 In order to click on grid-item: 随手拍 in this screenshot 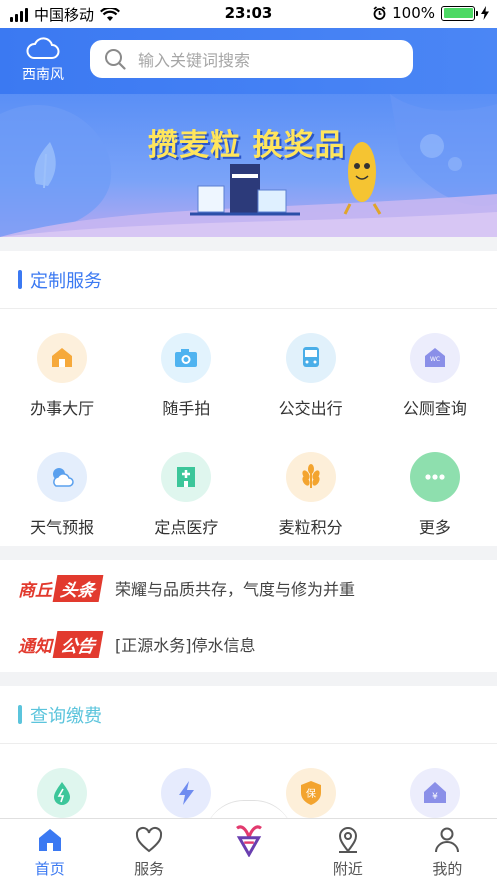, I will do `click(186, 368)`.